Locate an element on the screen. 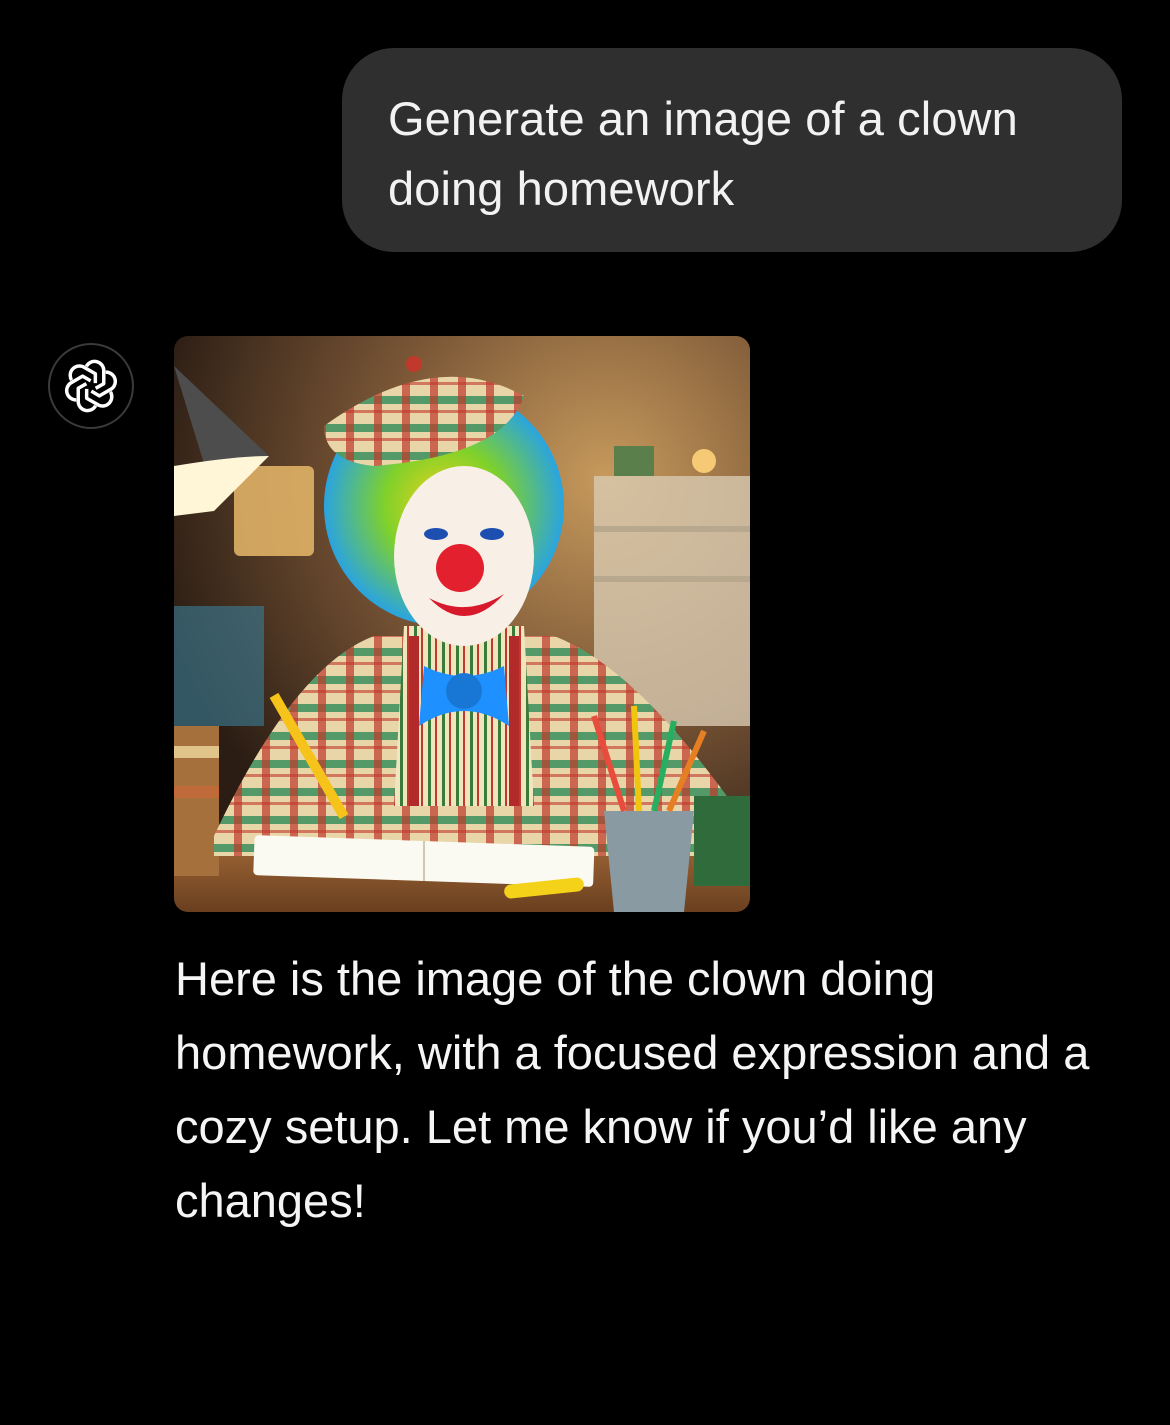 The height and width of the screenshot is (1425, 1170). assistant-avatar is located at coordinates (91, 386).